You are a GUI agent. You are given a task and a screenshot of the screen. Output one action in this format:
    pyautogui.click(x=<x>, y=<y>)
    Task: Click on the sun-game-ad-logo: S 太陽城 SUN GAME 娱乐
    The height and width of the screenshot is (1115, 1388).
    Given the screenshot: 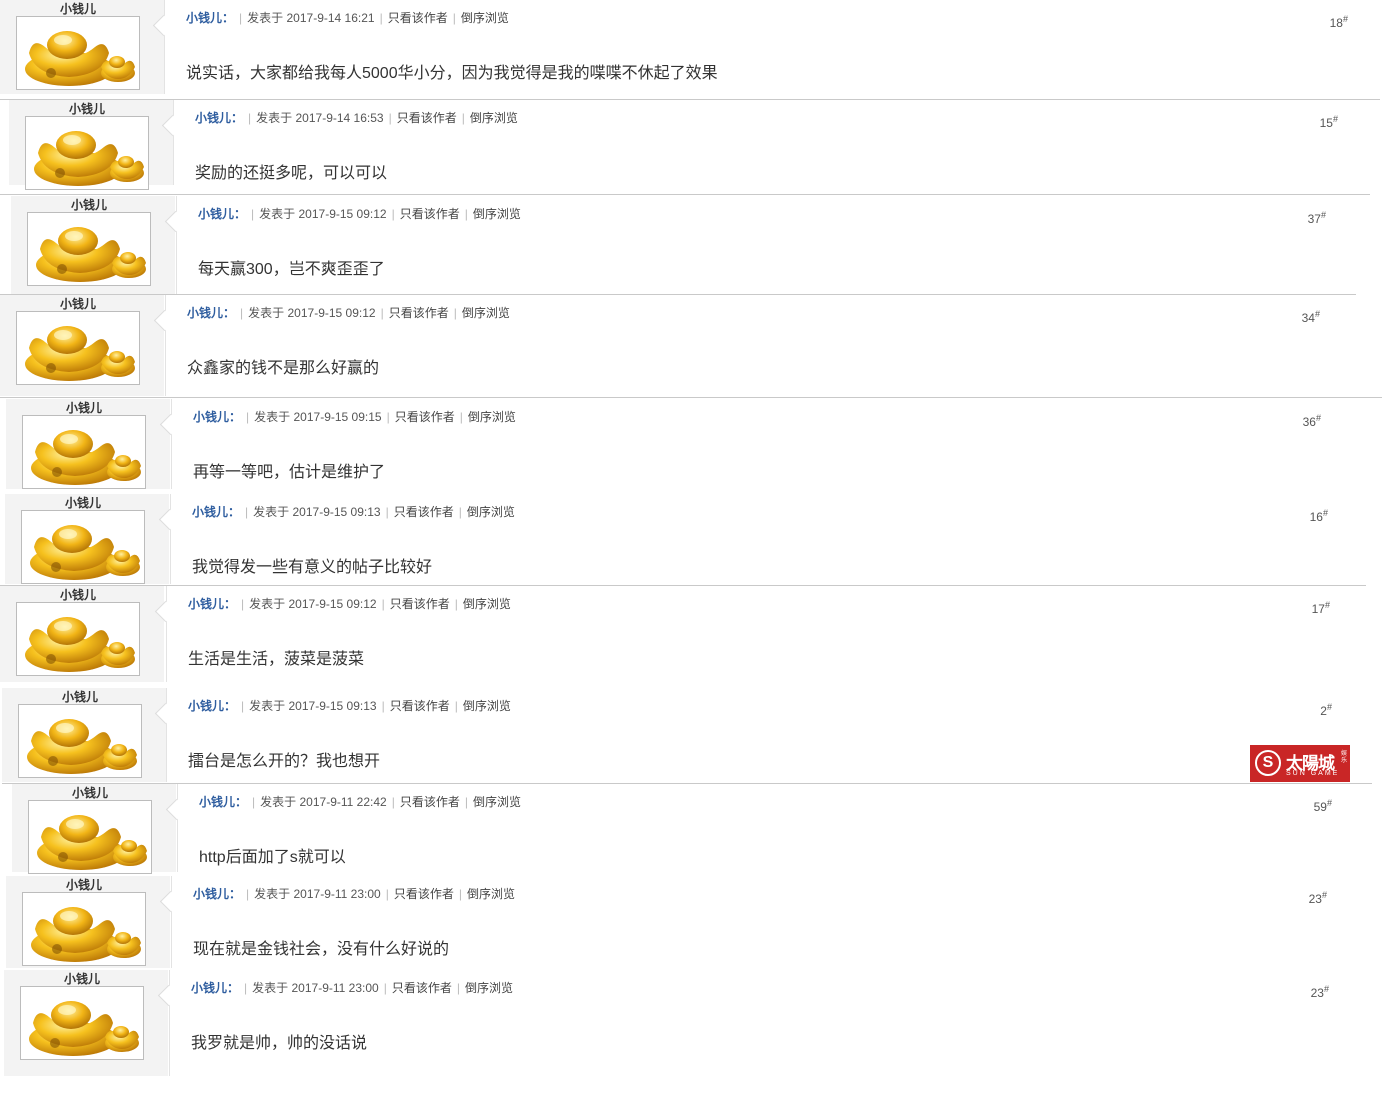 What is the action you would take?
    pyautogui.click(x=1300, y=763)
    